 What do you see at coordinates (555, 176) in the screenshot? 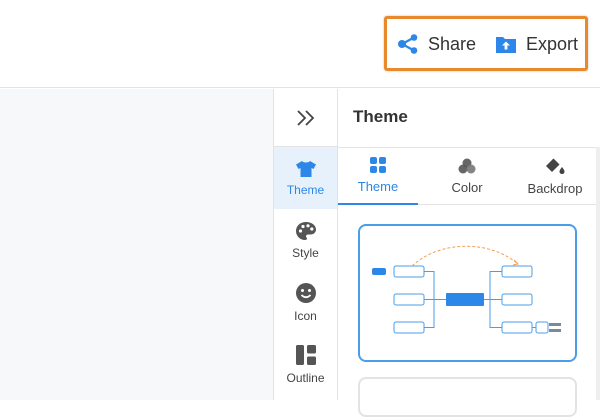
I see `tab-backdrop: Backdrop` at bounding box center [555, 176].